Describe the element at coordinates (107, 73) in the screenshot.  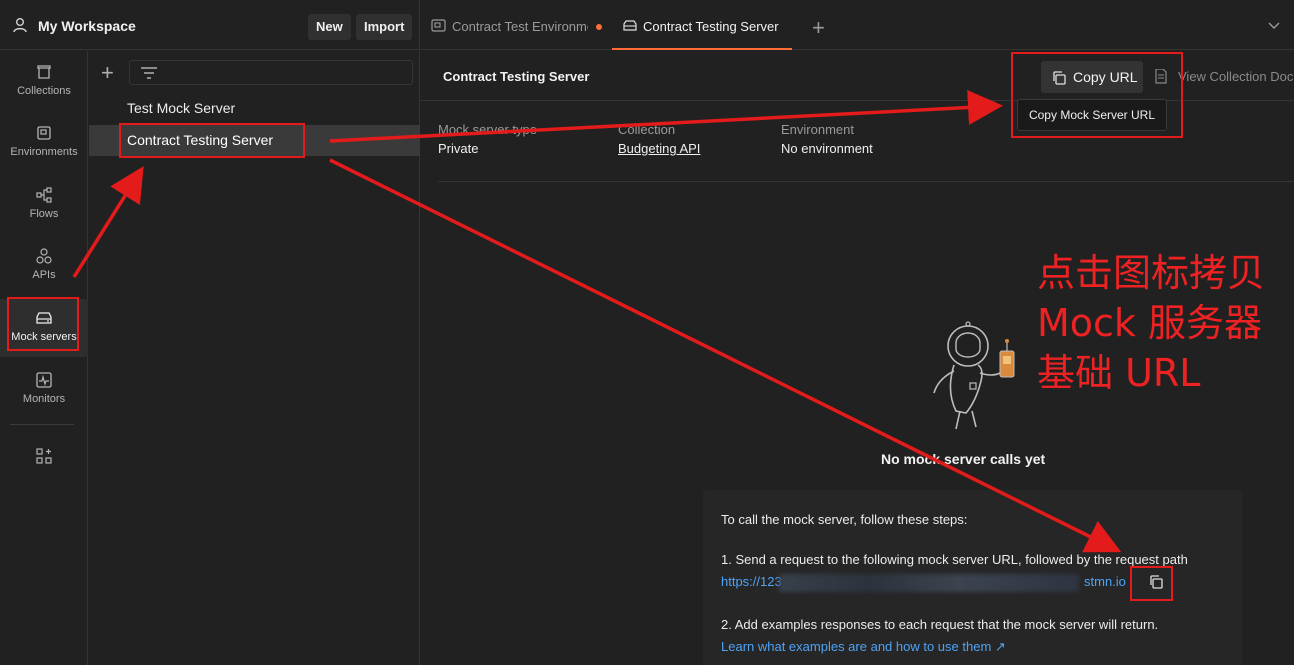
I see `add-mock-server-plus-icon: +` at that location.